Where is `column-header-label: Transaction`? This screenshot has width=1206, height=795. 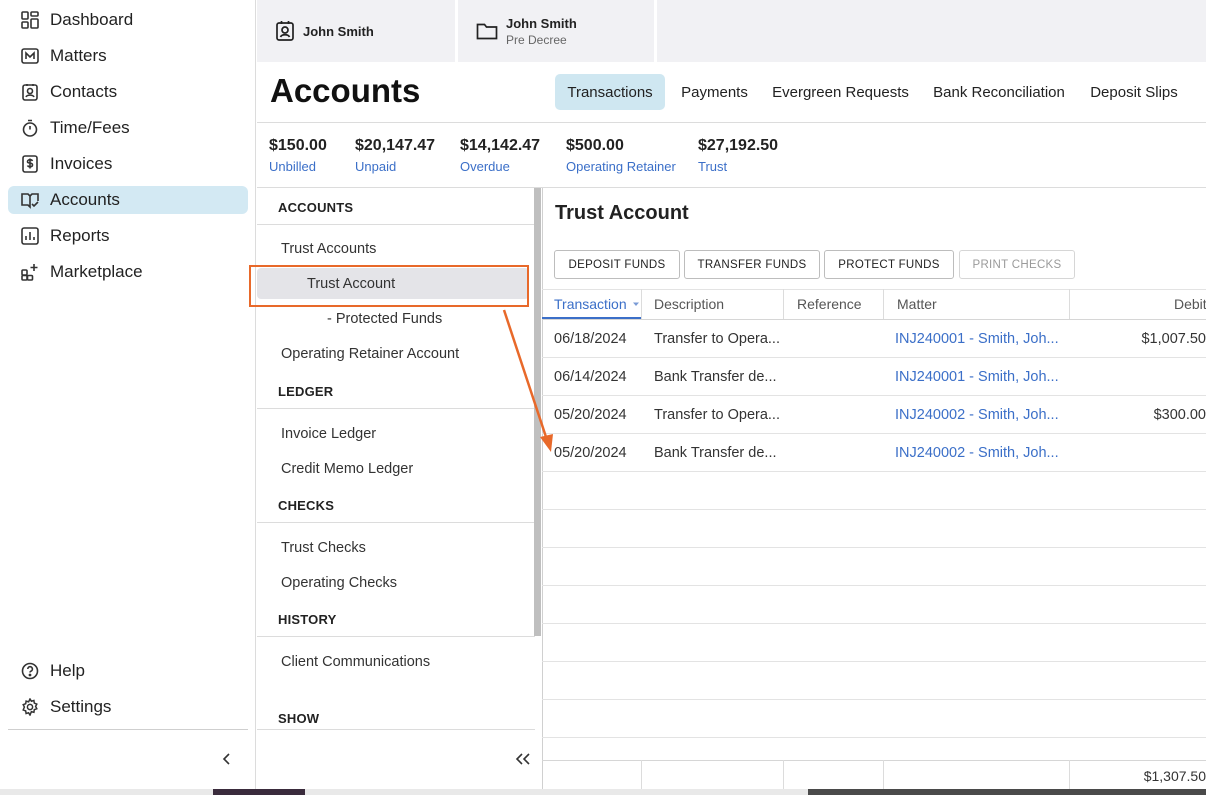
column-header-label: Transaction is located at coordinates (590, 304).